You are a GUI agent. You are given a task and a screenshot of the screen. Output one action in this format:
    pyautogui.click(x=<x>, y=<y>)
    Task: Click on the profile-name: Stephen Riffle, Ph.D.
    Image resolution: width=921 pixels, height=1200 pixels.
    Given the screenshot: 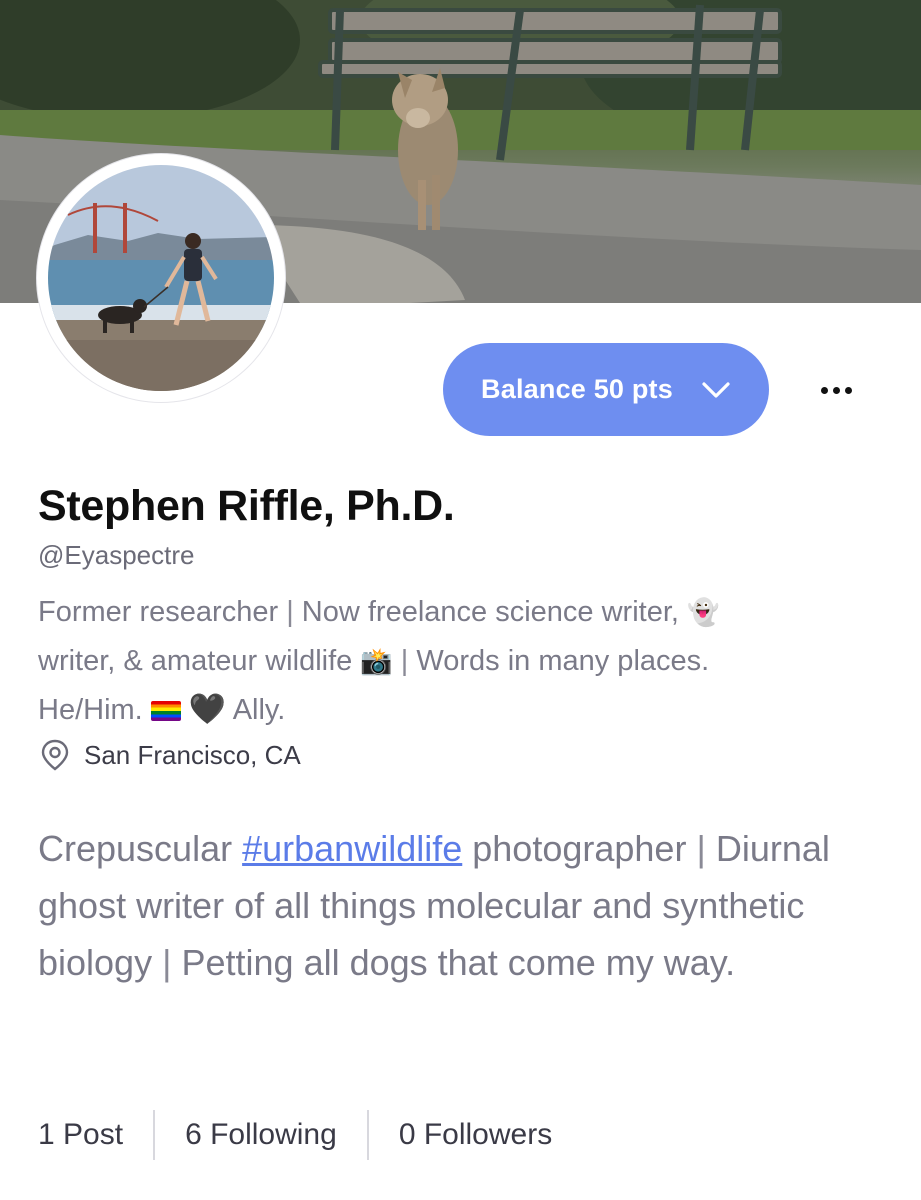 What is the action you would take?
    pyautogui.click(x=246, y=506)
    